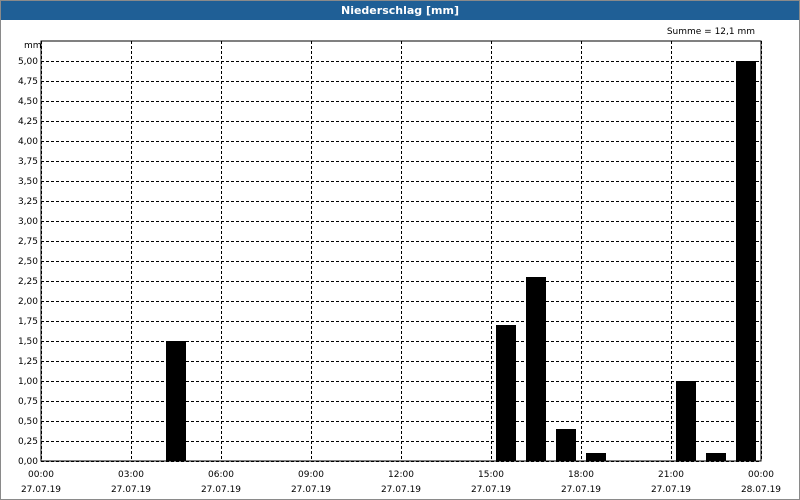  Describe the element at coordinates (33, 46) in the screenshot. I see `y-axis-unit-label: mm` at that location.